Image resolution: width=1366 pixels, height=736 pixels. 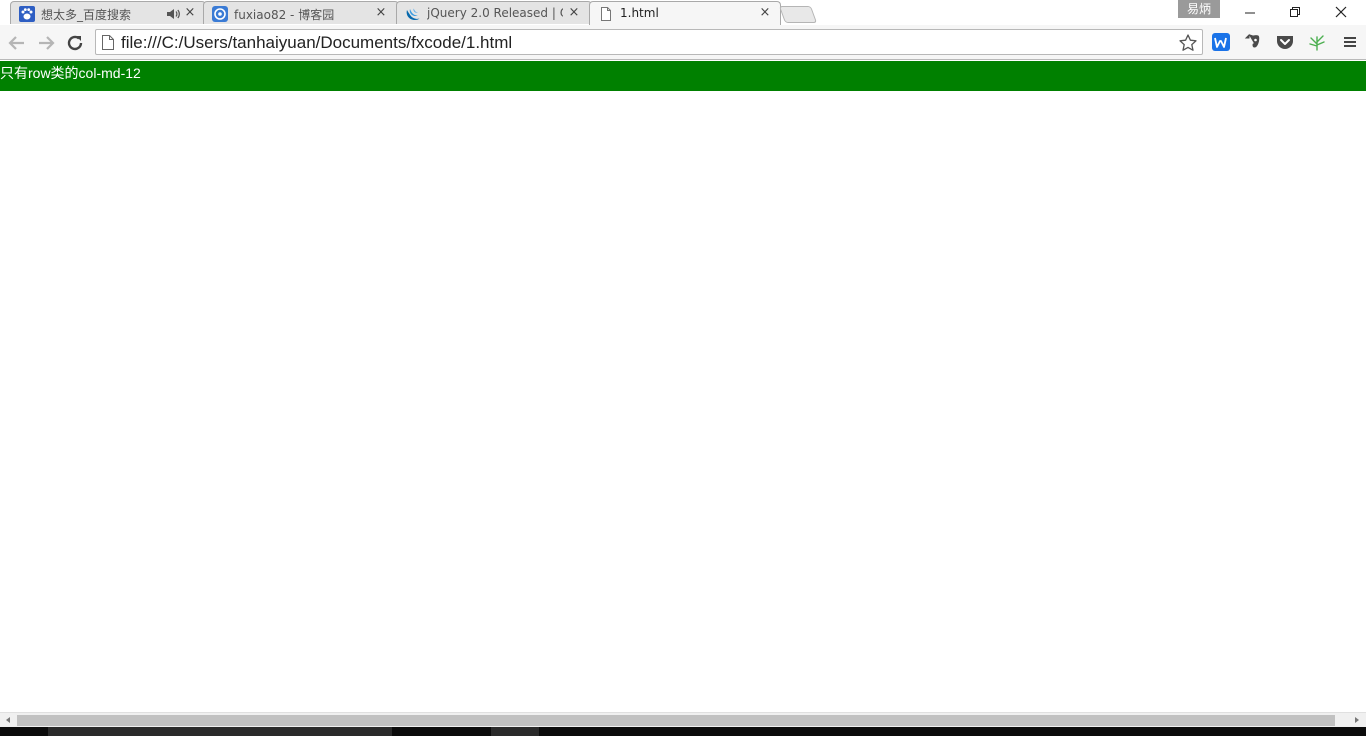 I want to click on scroll-left-arrow-icon, so click(x=8, y=720).